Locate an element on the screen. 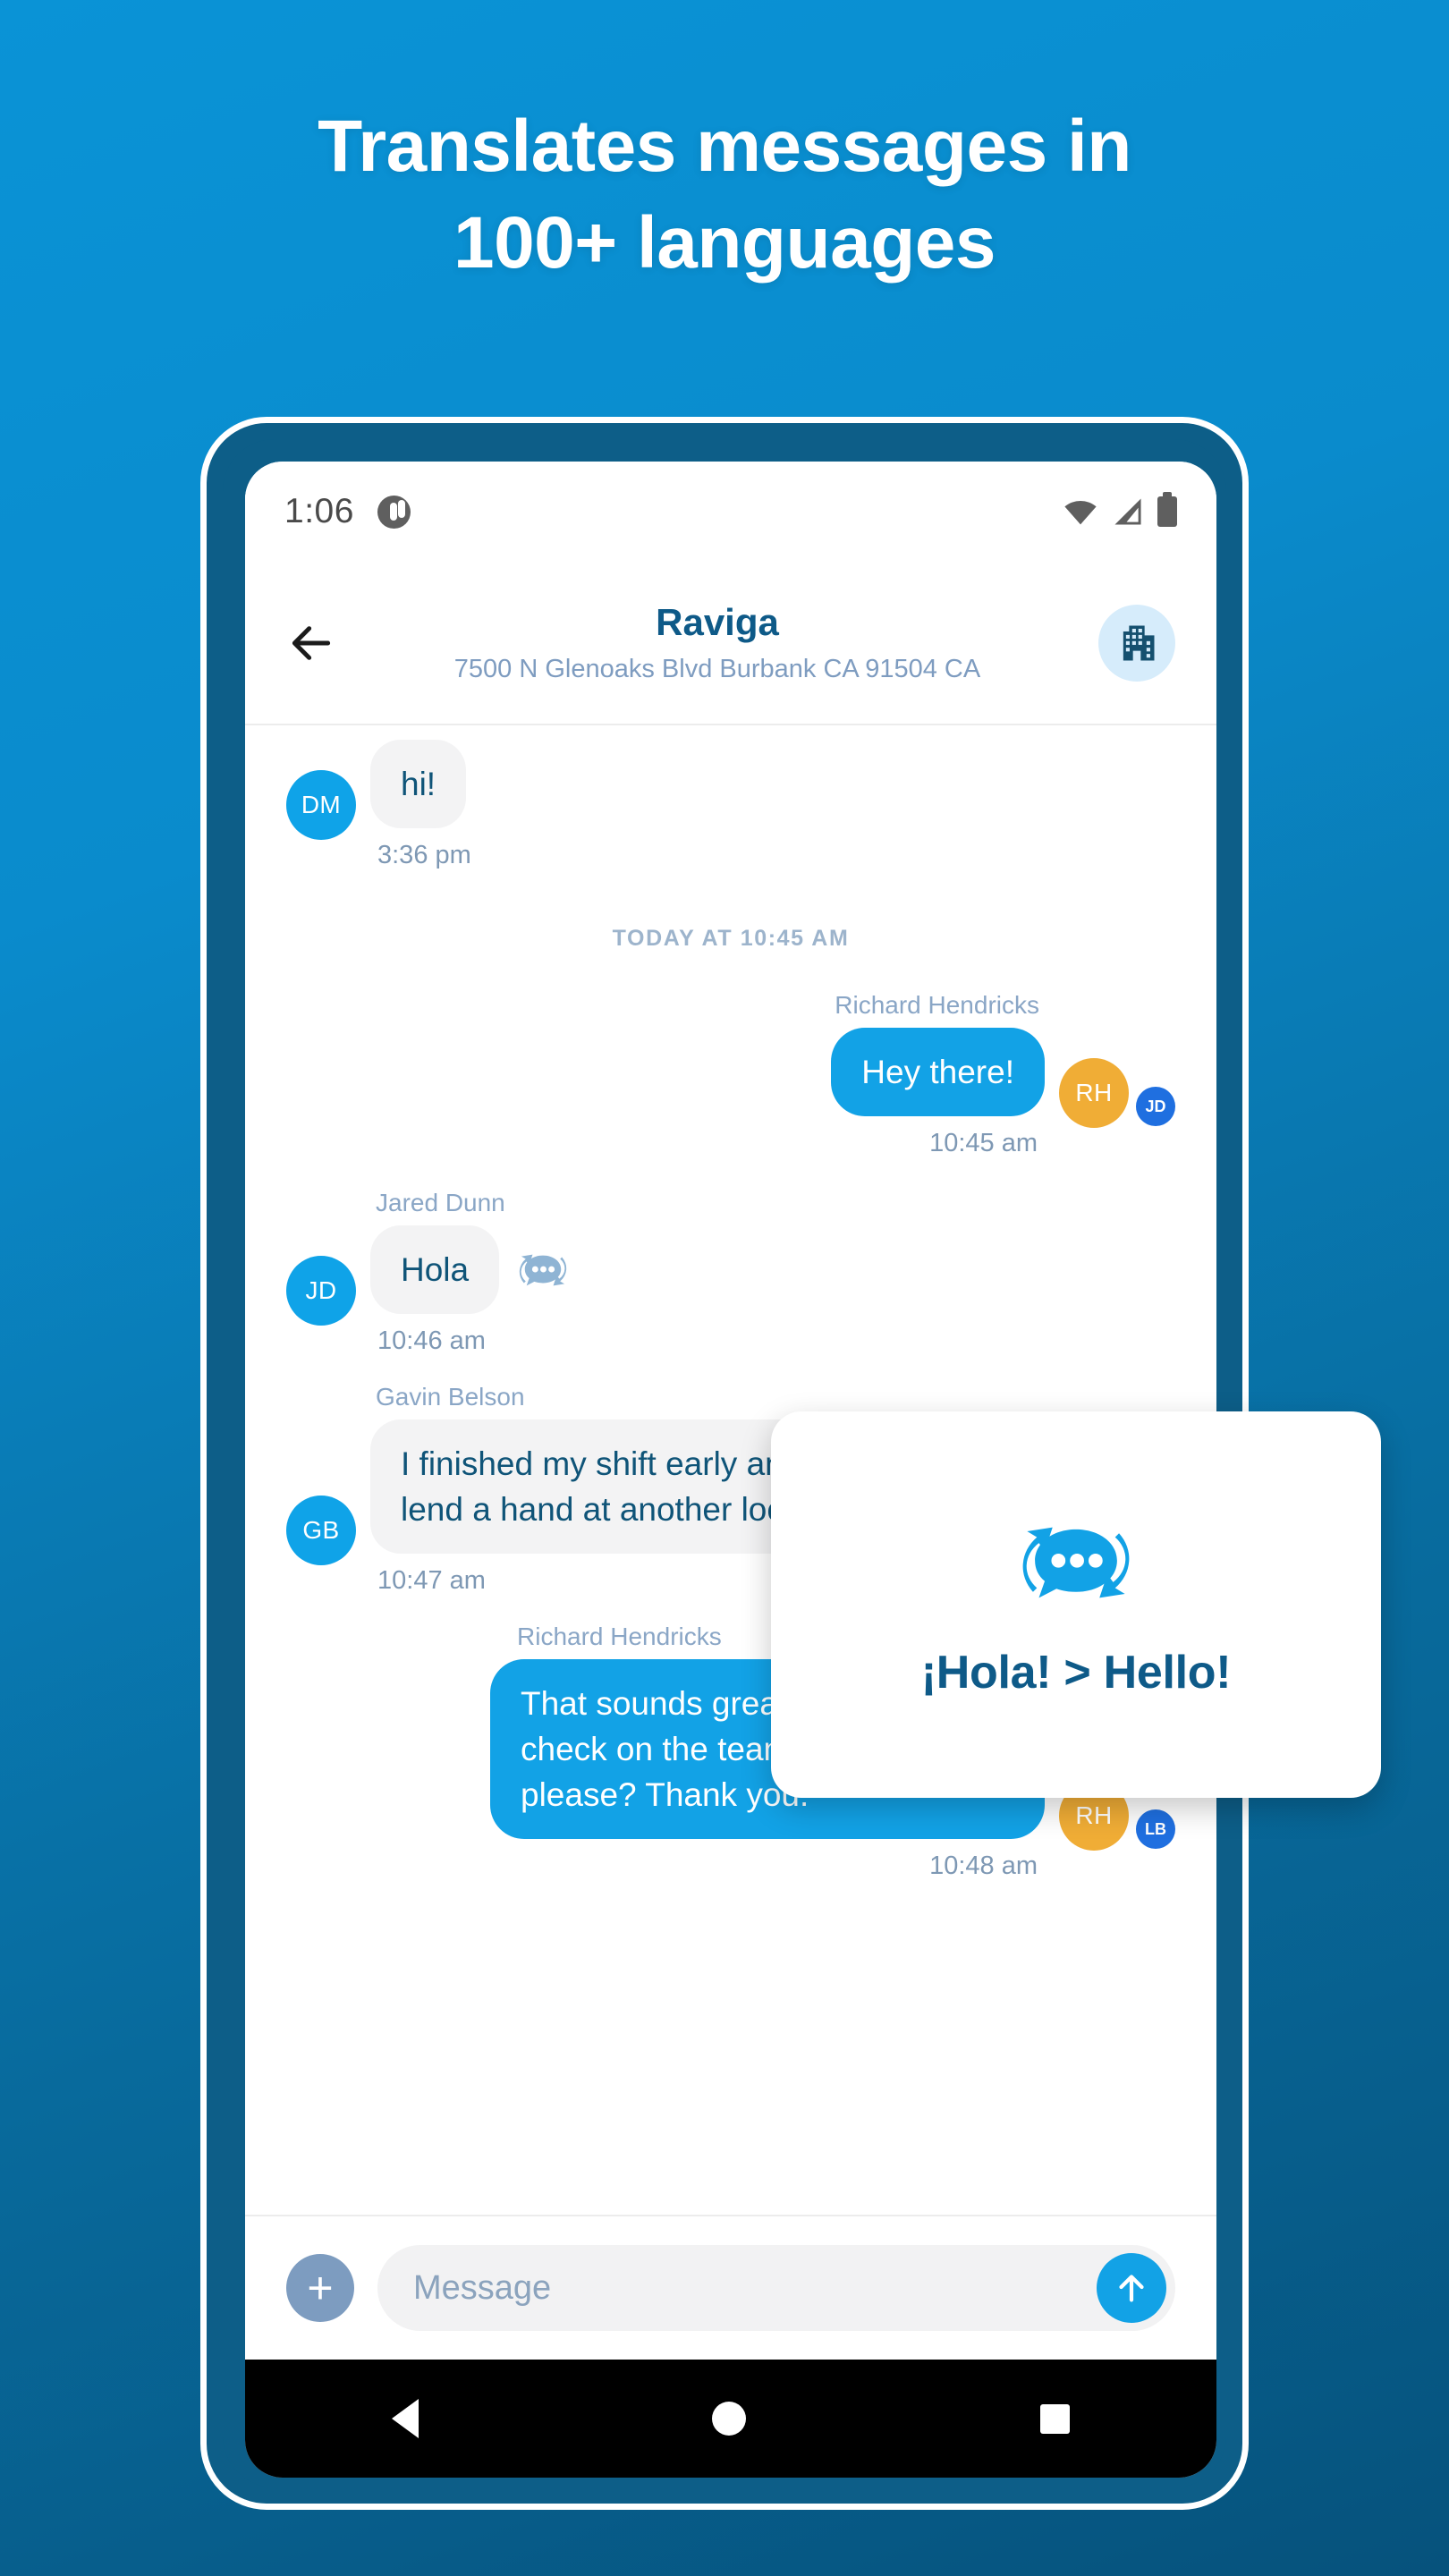 This screenshot has height=2576, width=1449. message-composer: + Message is located at coordinates (730, 2287).